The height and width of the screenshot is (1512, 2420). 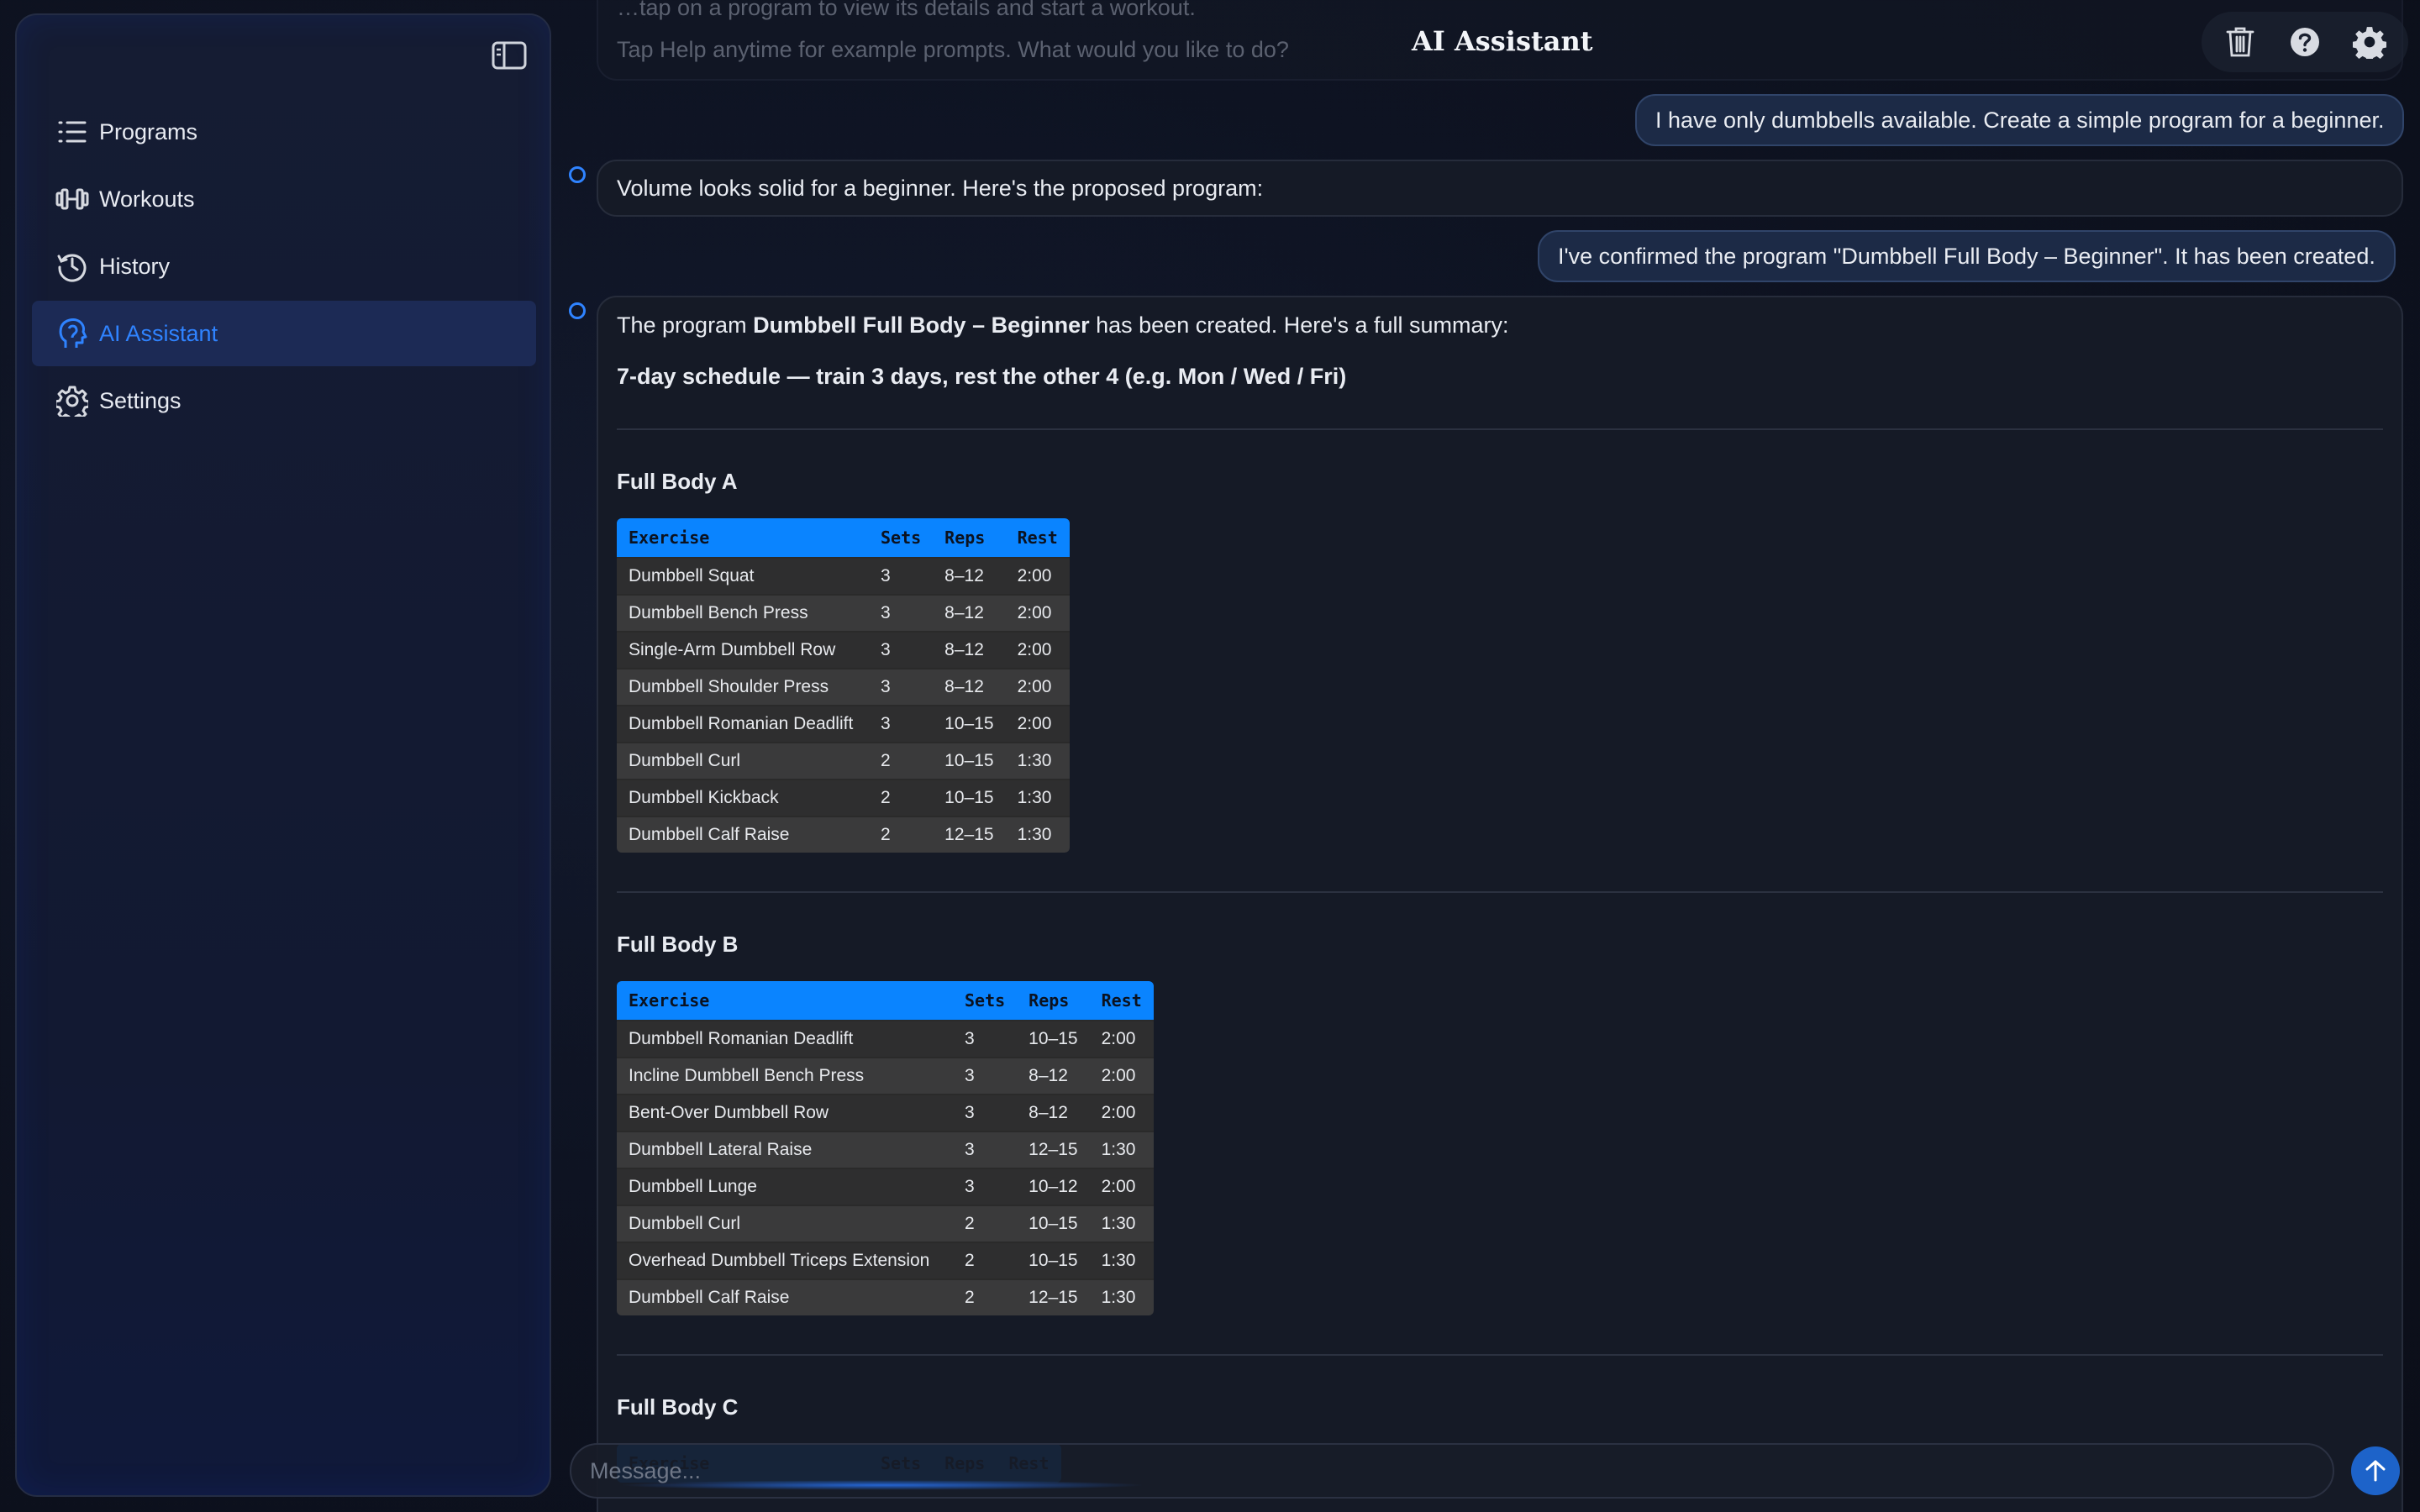 I want to click on scroll-glow, so click(x=882, y=1485).